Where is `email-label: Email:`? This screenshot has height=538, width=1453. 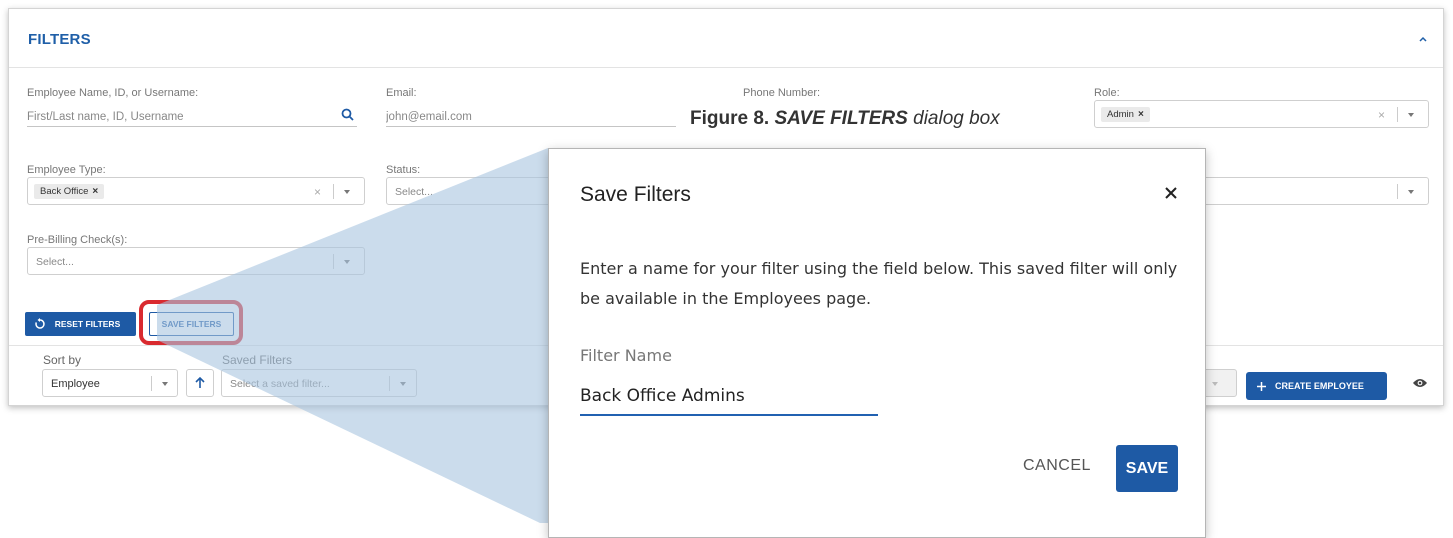
email-label: Email: is located at coordinates (401, 93).